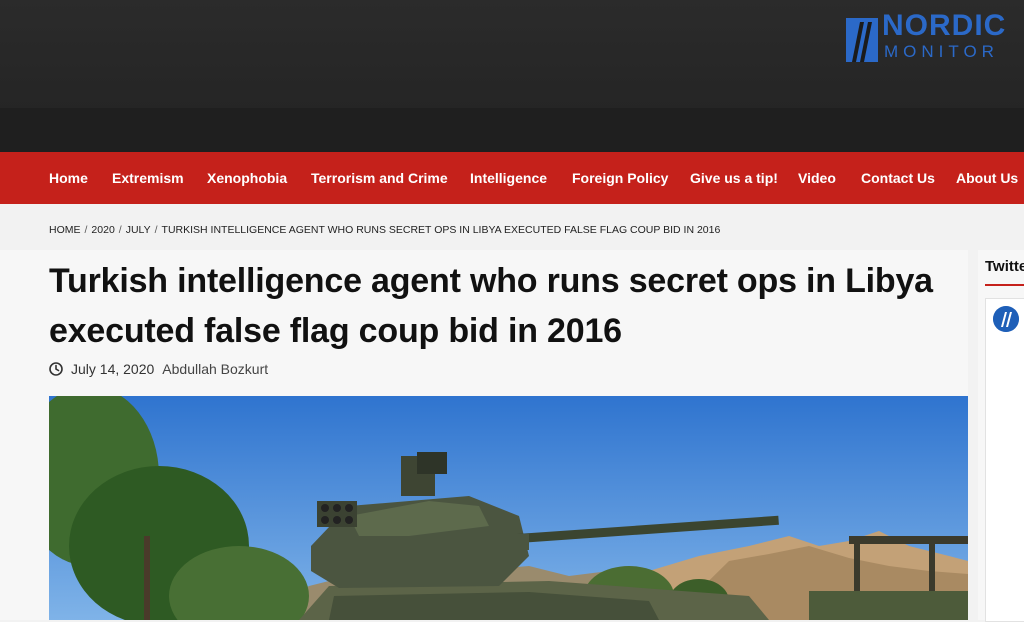 This screenshot has width=1024, height=622. What do you see at coordinates (620, 178) in the screenshot?
I see `nav-item-foreign-policy: Foreign Policy` at bounding box center [620, 178].